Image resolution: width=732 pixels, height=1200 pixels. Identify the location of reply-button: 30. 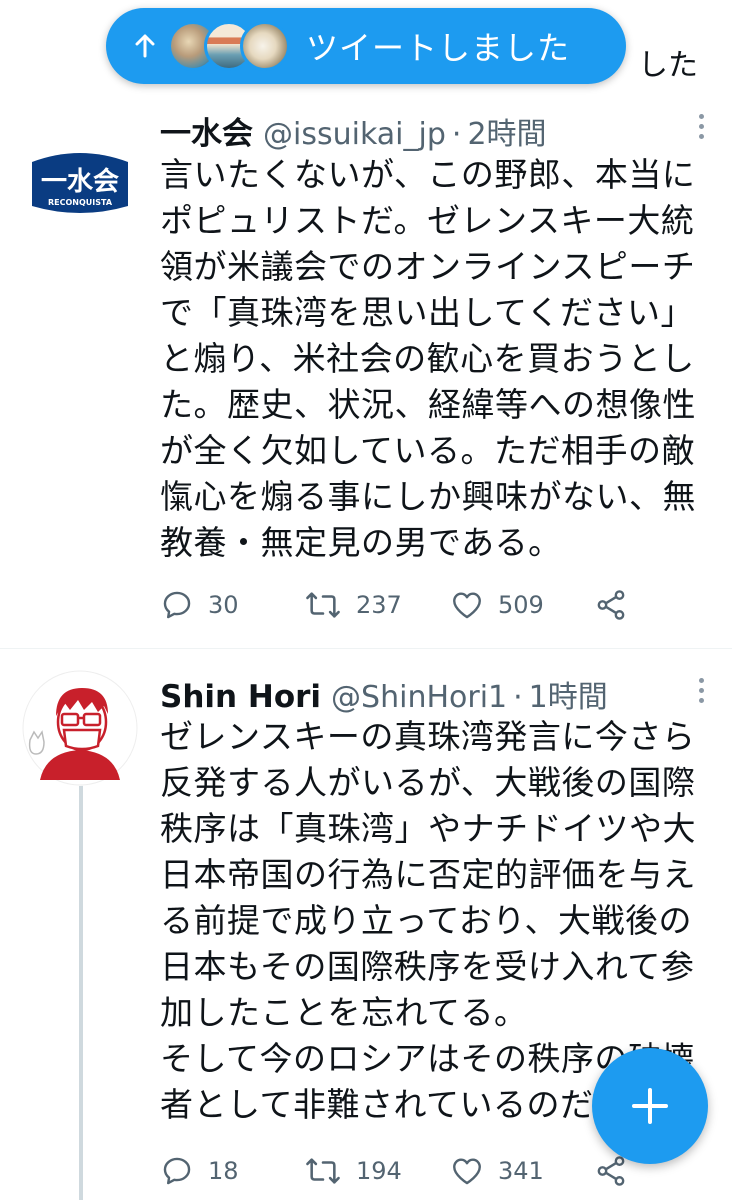
(232, 605).